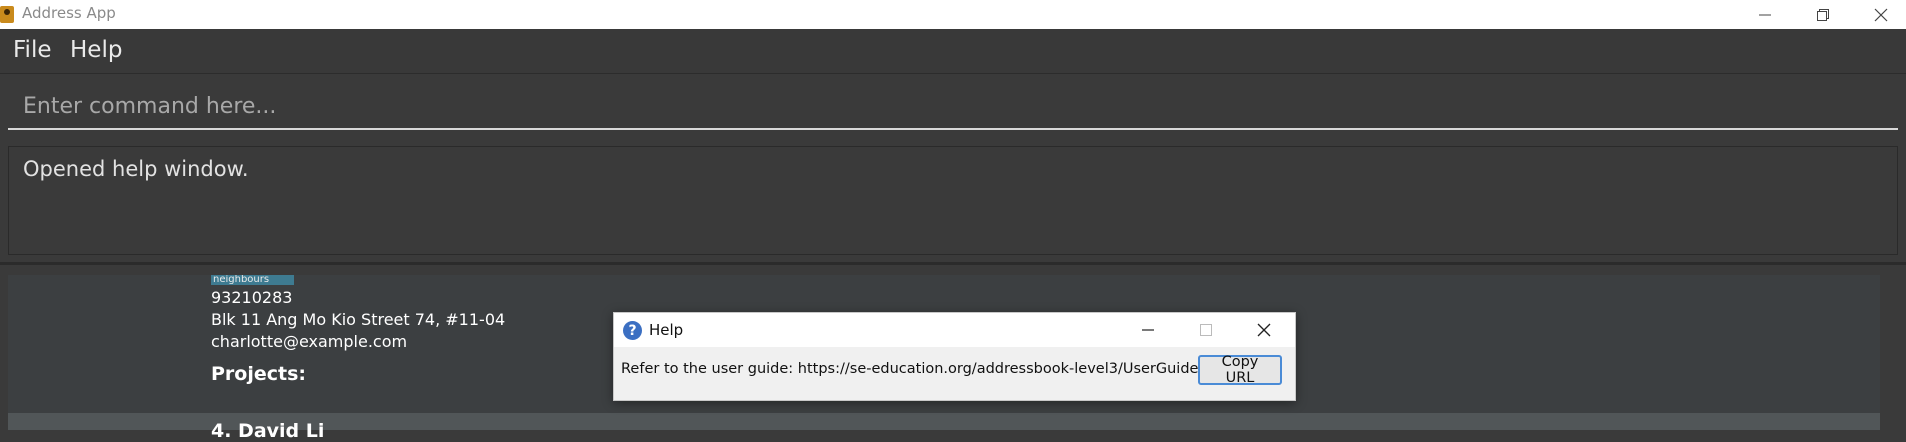  What do you see at coordinates (632, 330) in the screenshot?
I see `question-icon: ?` at bounding box center [632, 330].